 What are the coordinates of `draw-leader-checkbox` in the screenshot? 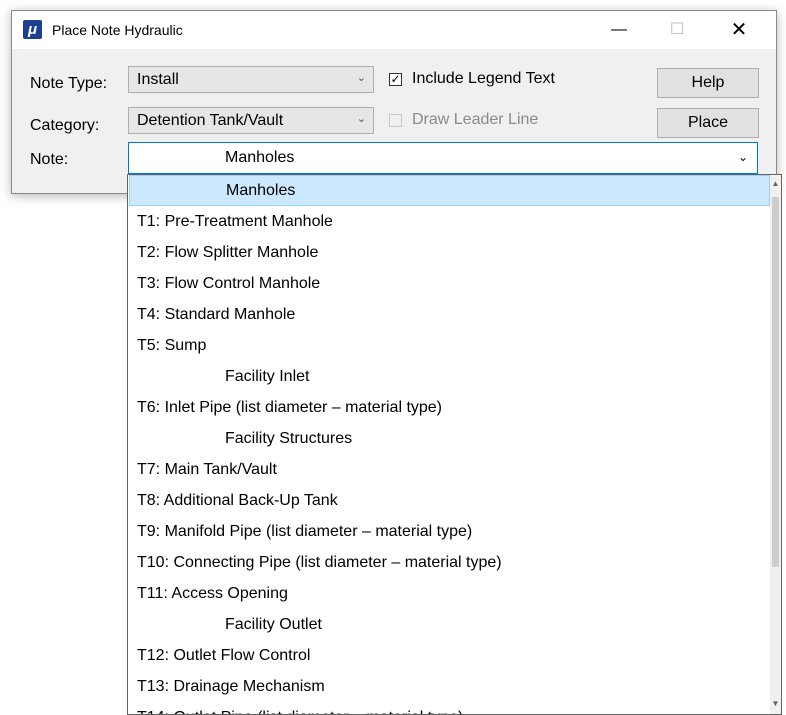 It's located at (395, 120).